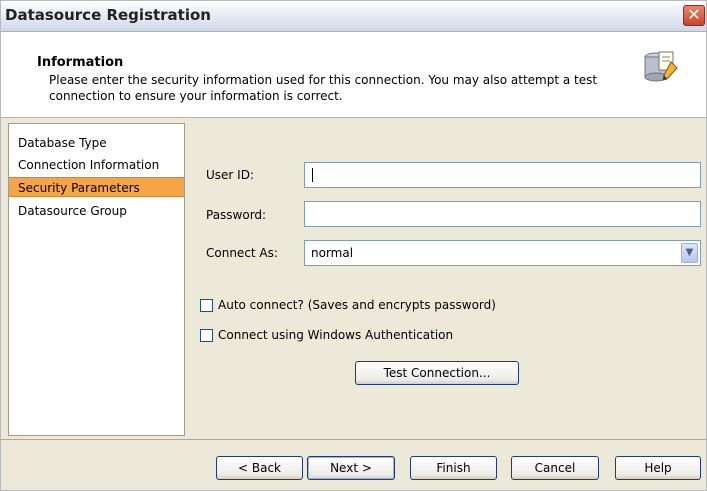 This screenshot has height=491, width=707. What do you see at coordinates (206, 335) in the screenshot?
I see `windows-auth-checkbox` at bounding box center [206, 335].